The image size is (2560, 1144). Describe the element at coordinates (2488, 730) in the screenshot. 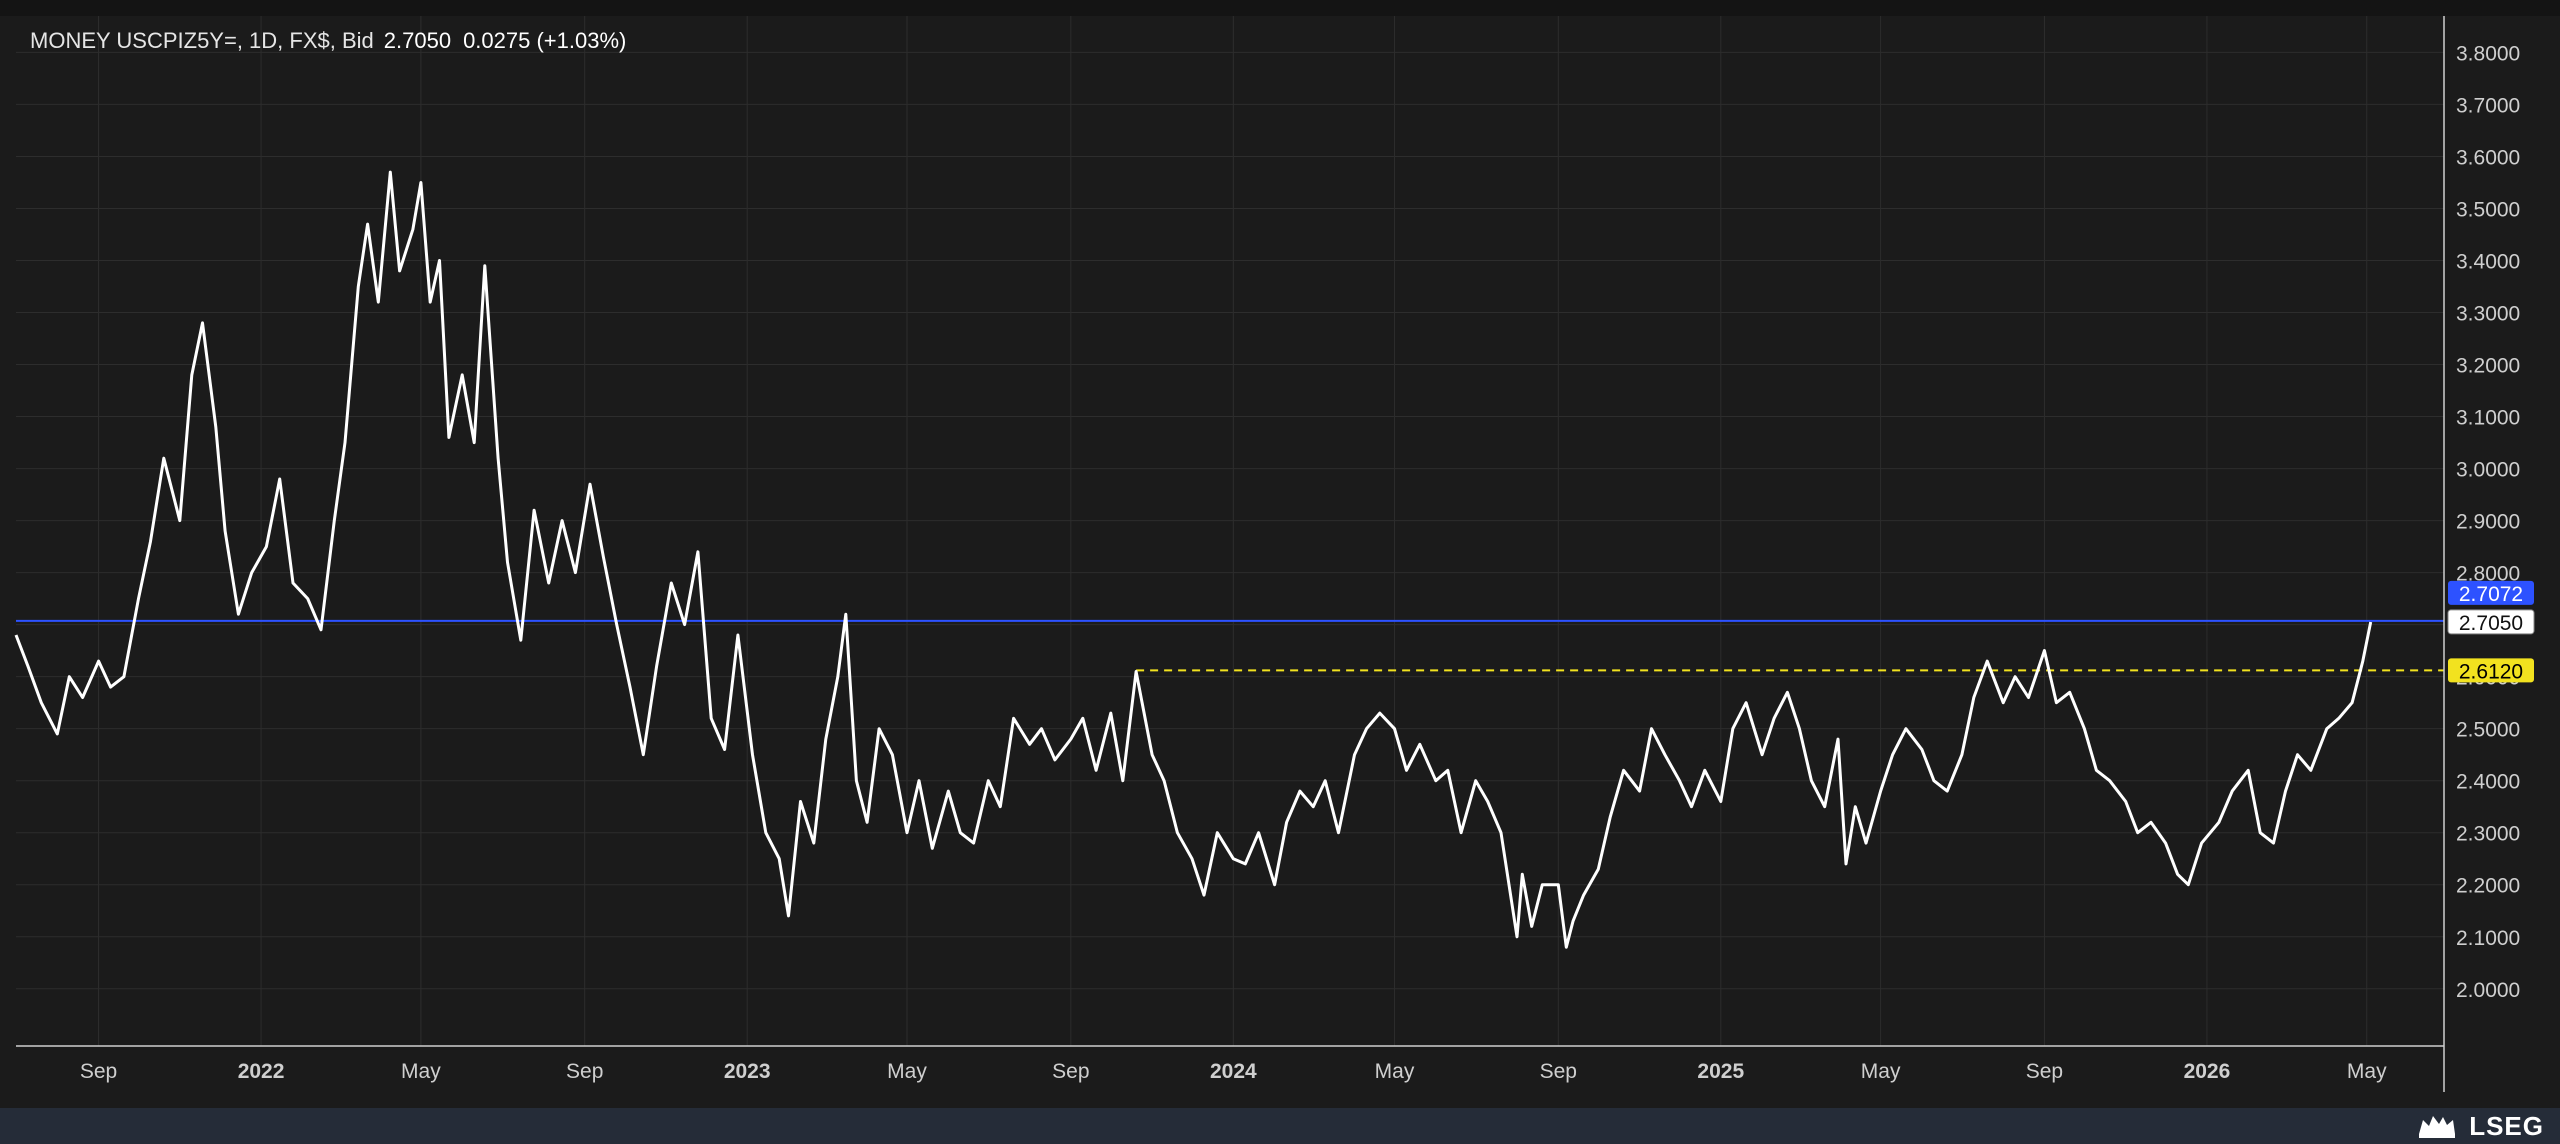

I see `y-tick-label: 2.5000` at that location.